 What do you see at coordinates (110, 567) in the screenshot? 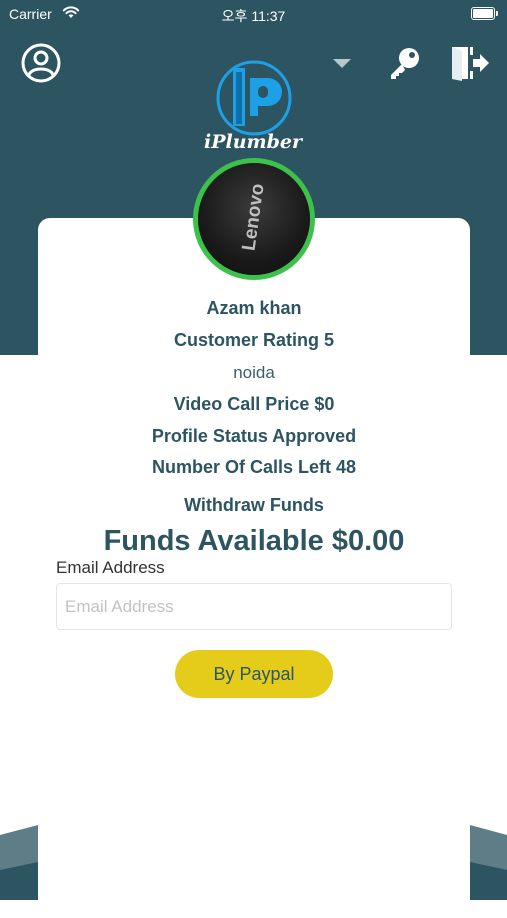
I see `email-label: Email Address` at bounding box center [110, 567].